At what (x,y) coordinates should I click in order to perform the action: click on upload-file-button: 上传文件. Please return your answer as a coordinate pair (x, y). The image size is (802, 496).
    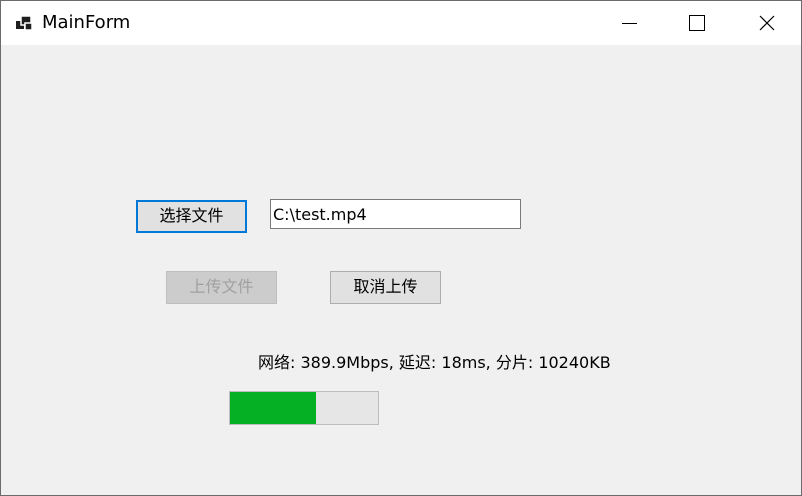
    Looking at the image, I should click on (221, 287).